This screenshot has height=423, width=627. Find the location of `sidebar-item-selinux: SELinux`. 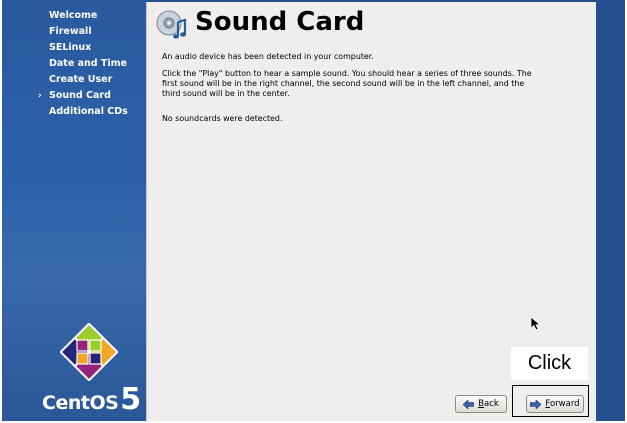

sidebar-item-selinux: SELinux is located at coordinates (65, 48).